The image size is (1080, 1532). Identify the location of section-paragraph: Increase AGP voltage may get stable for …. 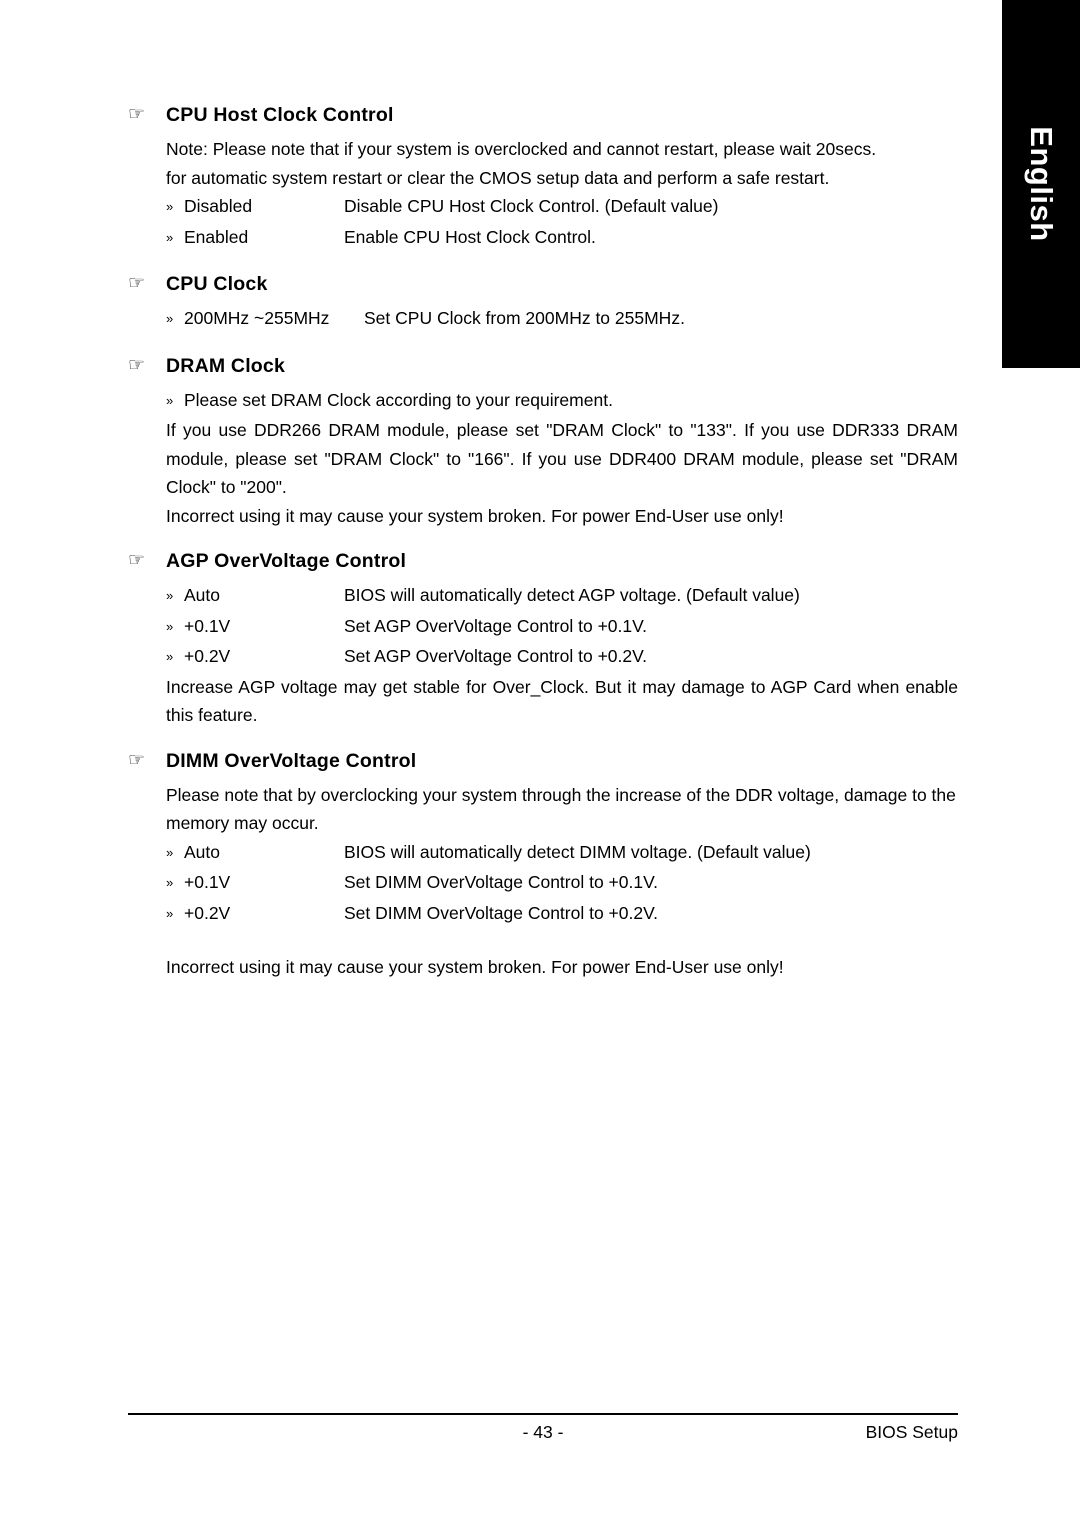
(562, 701).